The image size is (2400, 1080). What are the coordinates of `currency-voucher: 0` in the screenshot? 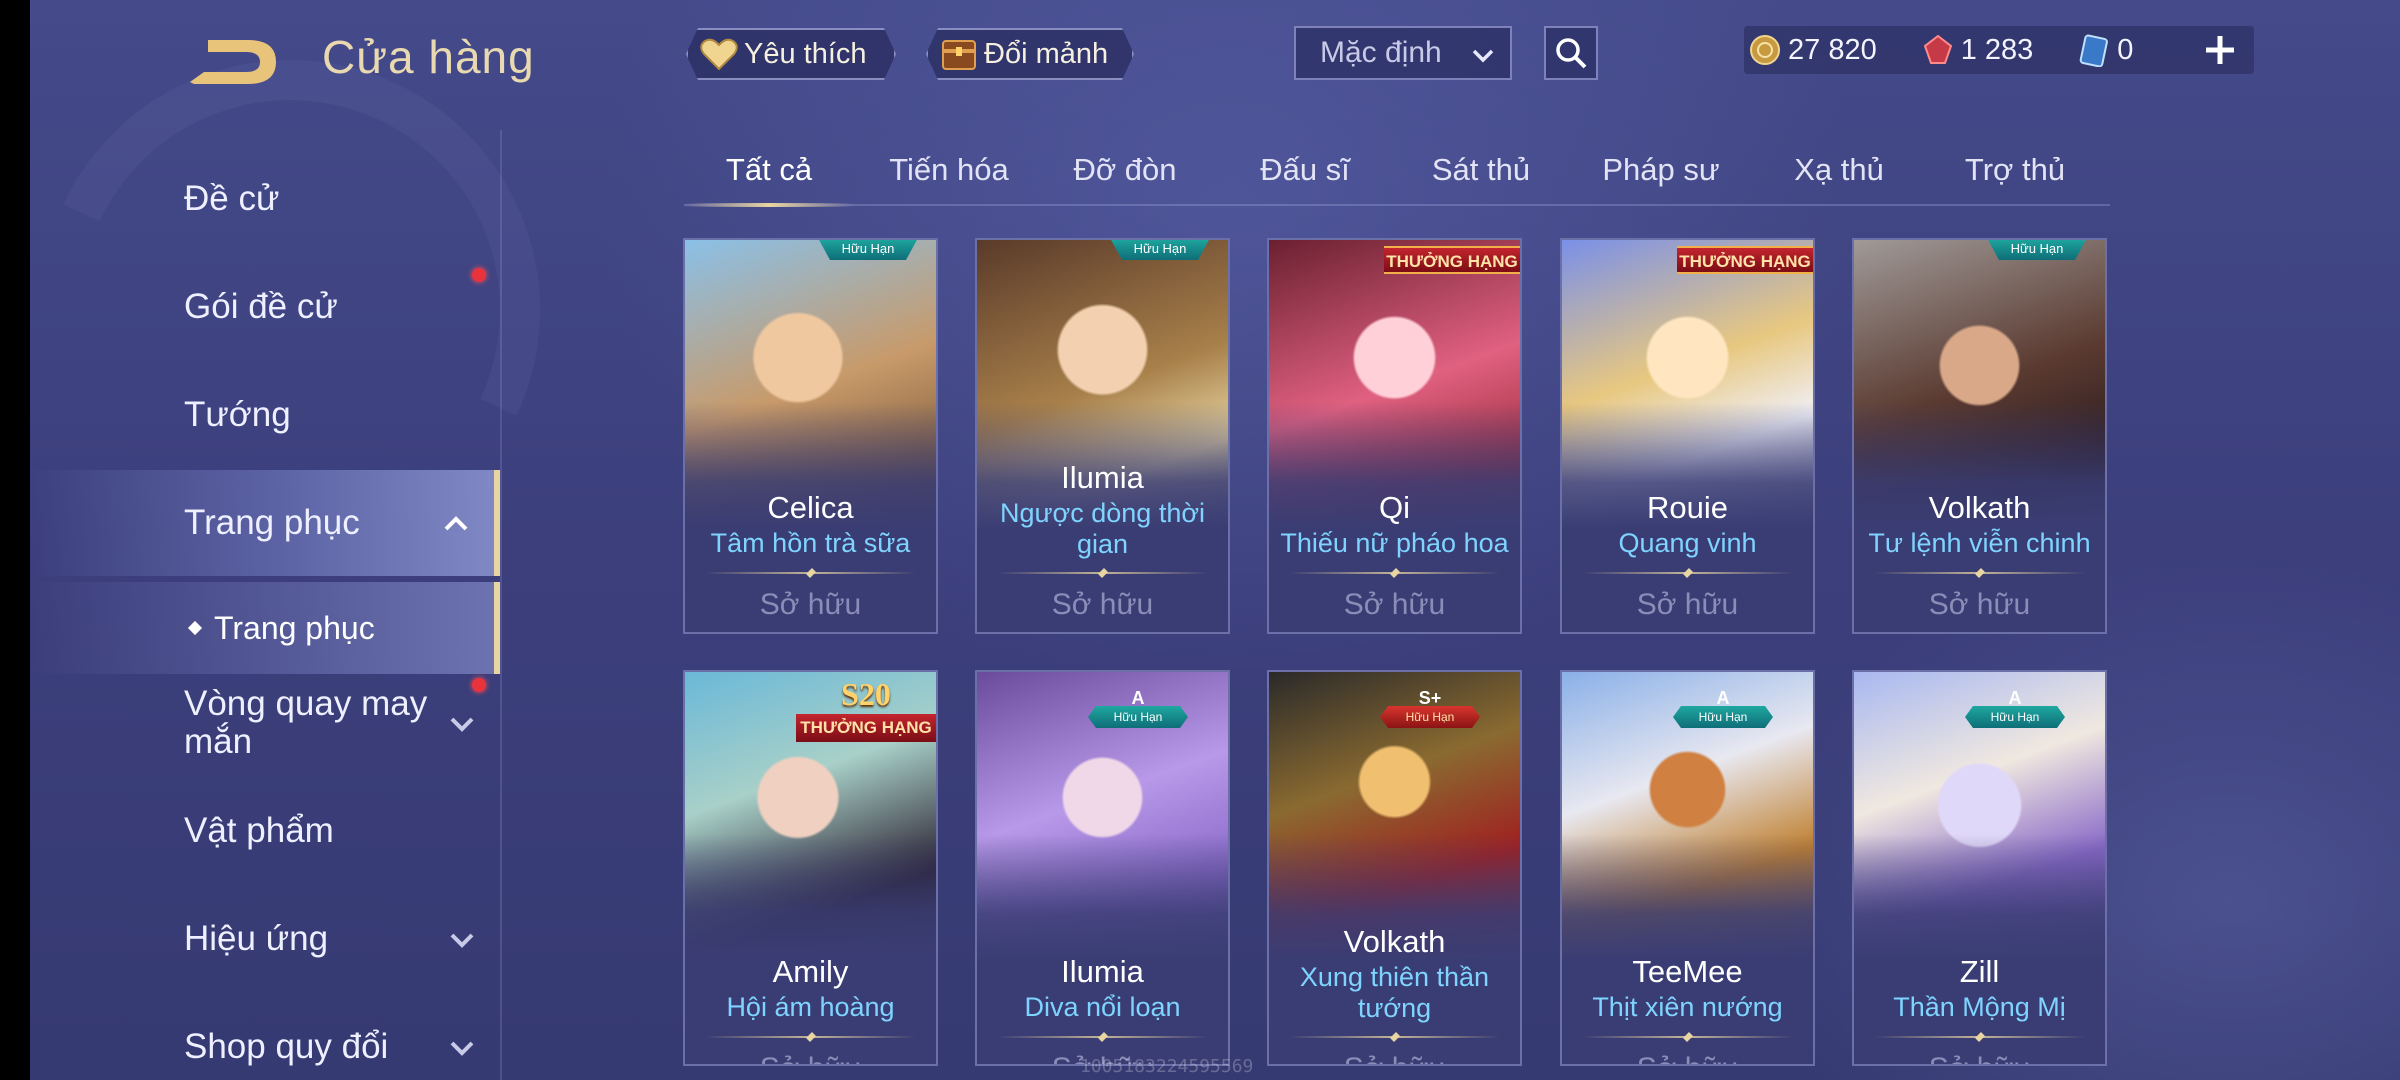 It's located at (2103, 50).